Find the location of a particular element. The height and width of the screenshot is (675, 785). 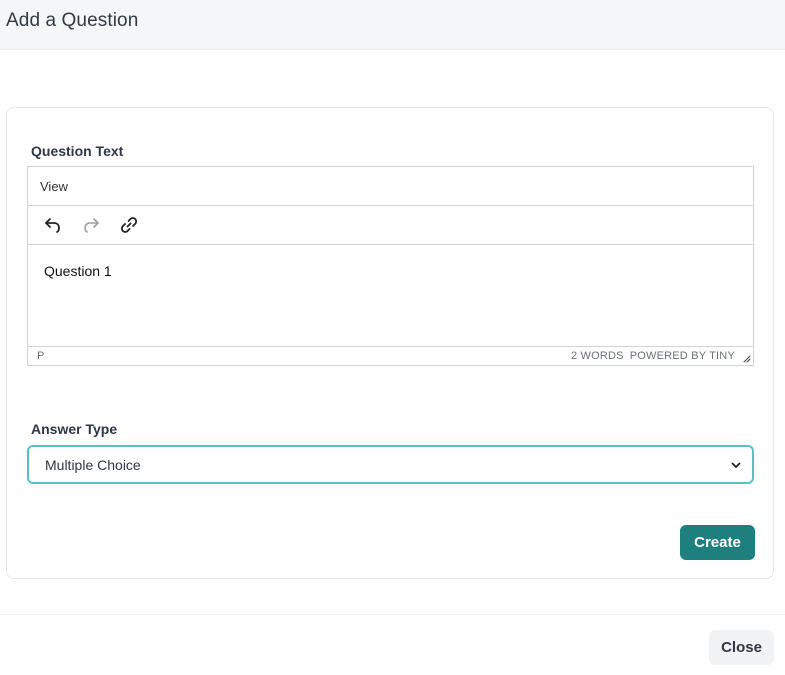

editor-paragraph: Question 1 is located at coordinates (78, 271).